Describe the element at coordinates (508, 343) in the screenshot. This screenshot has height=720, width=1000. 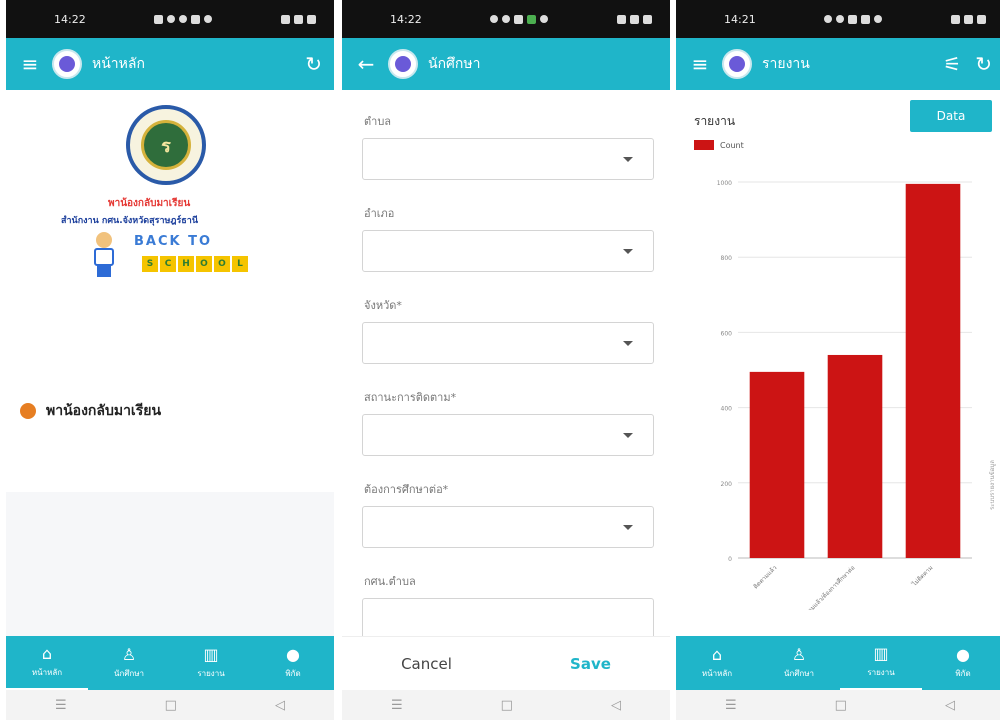
I see `province-select` at that location.